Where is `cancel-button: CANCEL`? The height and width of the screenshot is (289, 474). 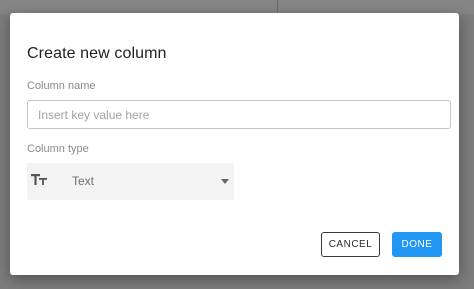 cancel-button: CANCEL is located at coordinates (350, 244).